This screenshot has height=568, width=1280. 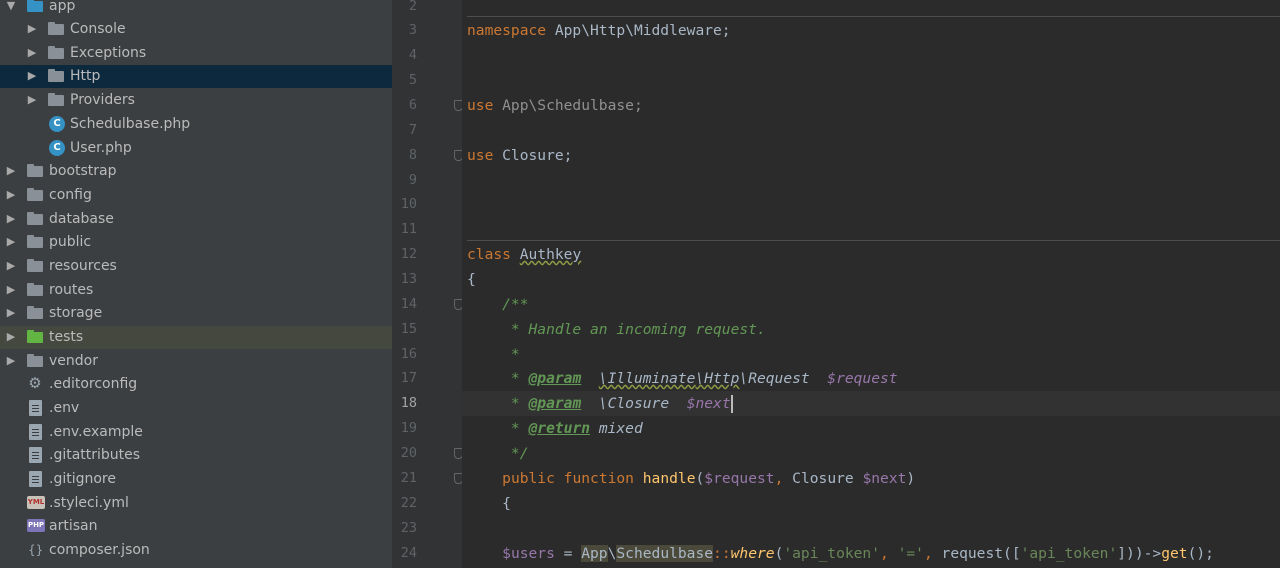 What do you see at coordinates (708, 403) in the screenshot?
I see `doc-variable: $next` at bounding box center [708, 403].